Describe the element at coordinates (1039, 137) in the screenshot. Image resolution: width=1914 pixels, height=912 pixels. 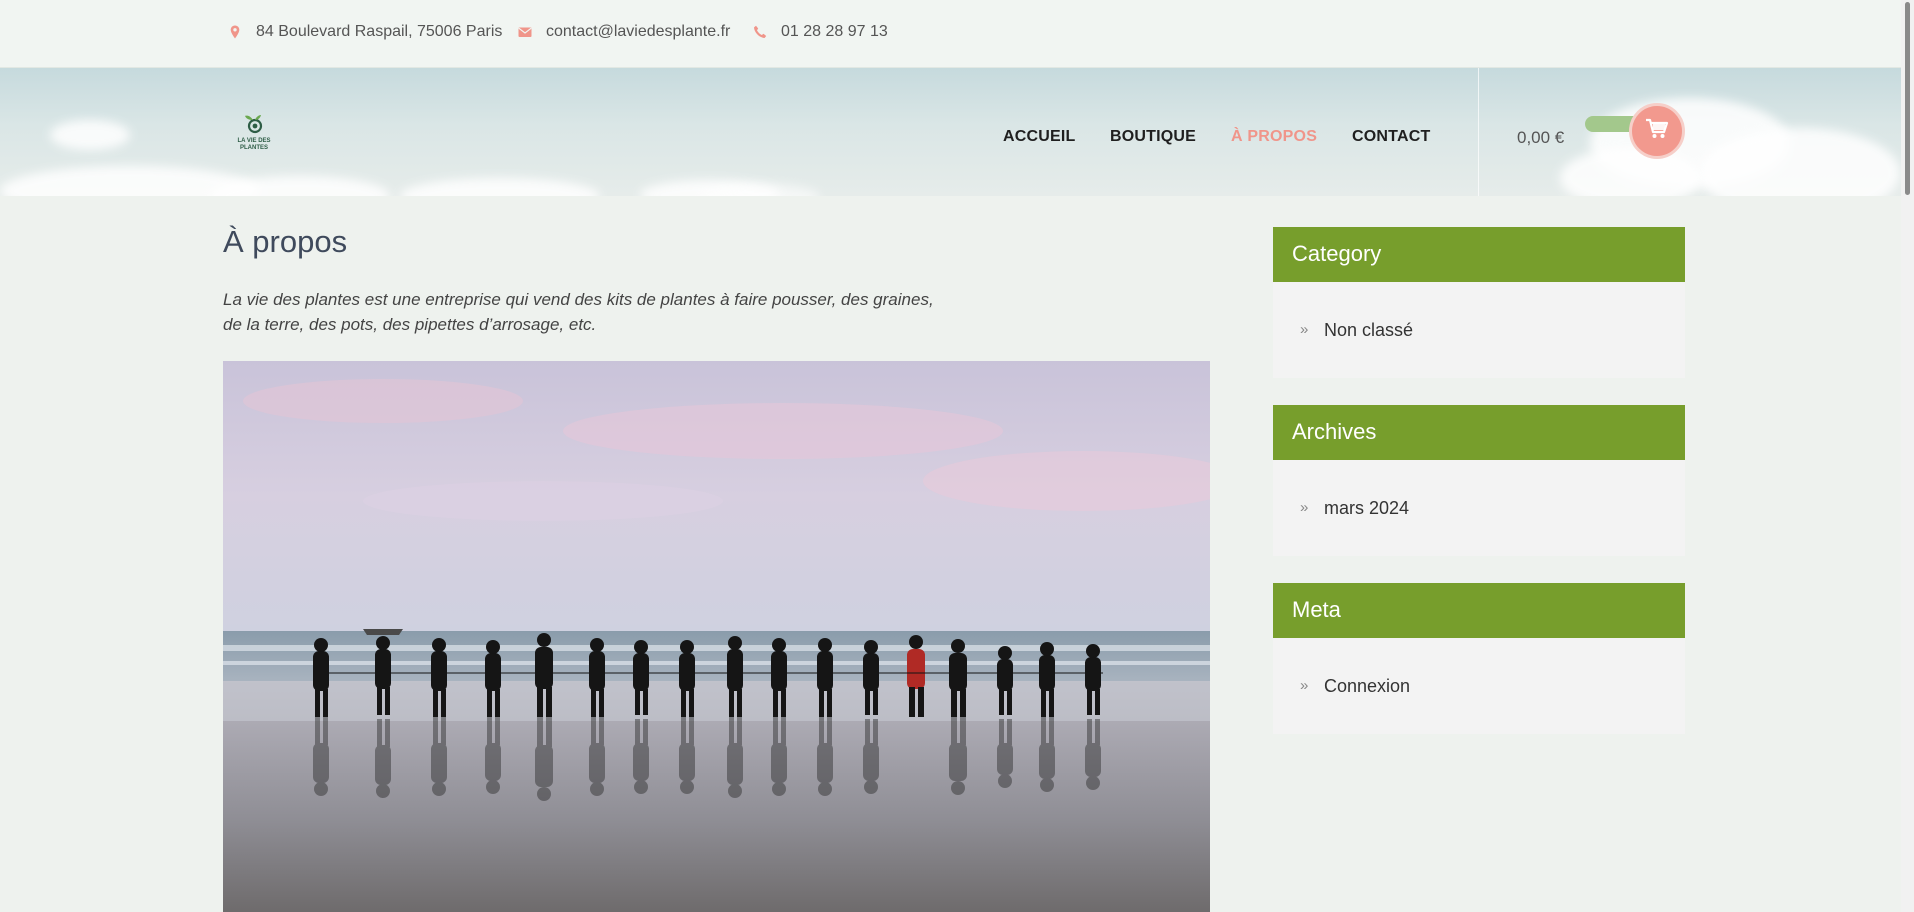
I see `nav-accueil: ACCUEIL` at that location.